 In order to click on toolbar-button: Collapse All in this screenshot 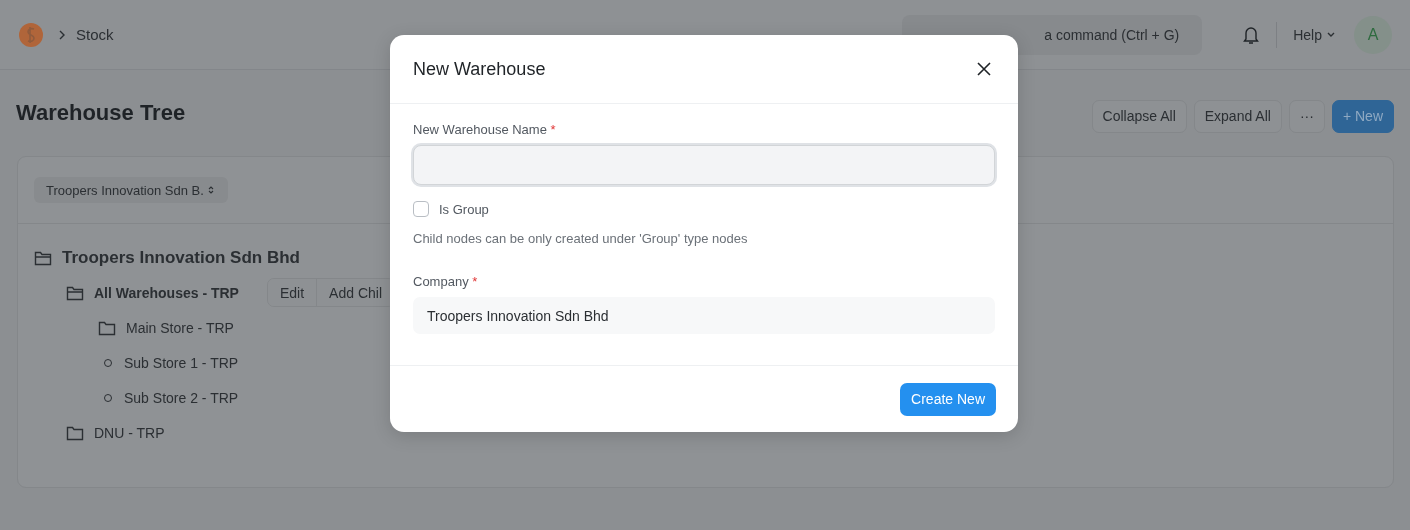, I will do `click(1139, 116)`.